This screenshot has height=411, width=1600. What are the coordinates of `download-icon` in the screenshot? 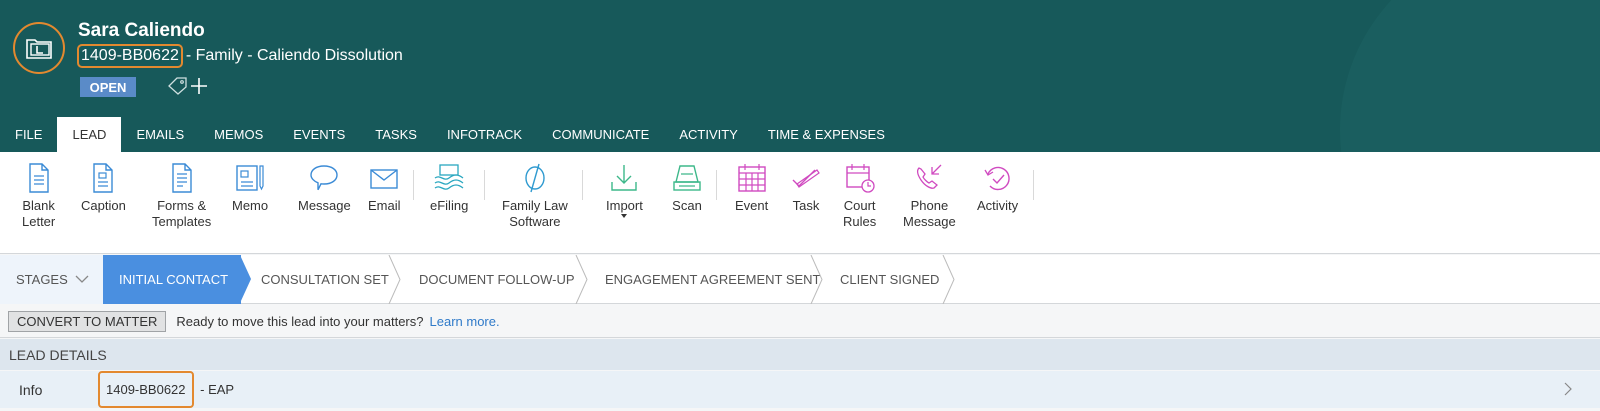 It's located at (624, 178).